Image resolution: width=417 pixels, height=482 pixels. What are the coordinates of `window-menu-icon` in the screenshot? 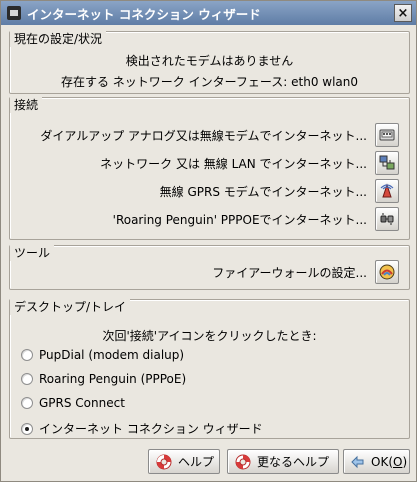 It's located at (14, 13).